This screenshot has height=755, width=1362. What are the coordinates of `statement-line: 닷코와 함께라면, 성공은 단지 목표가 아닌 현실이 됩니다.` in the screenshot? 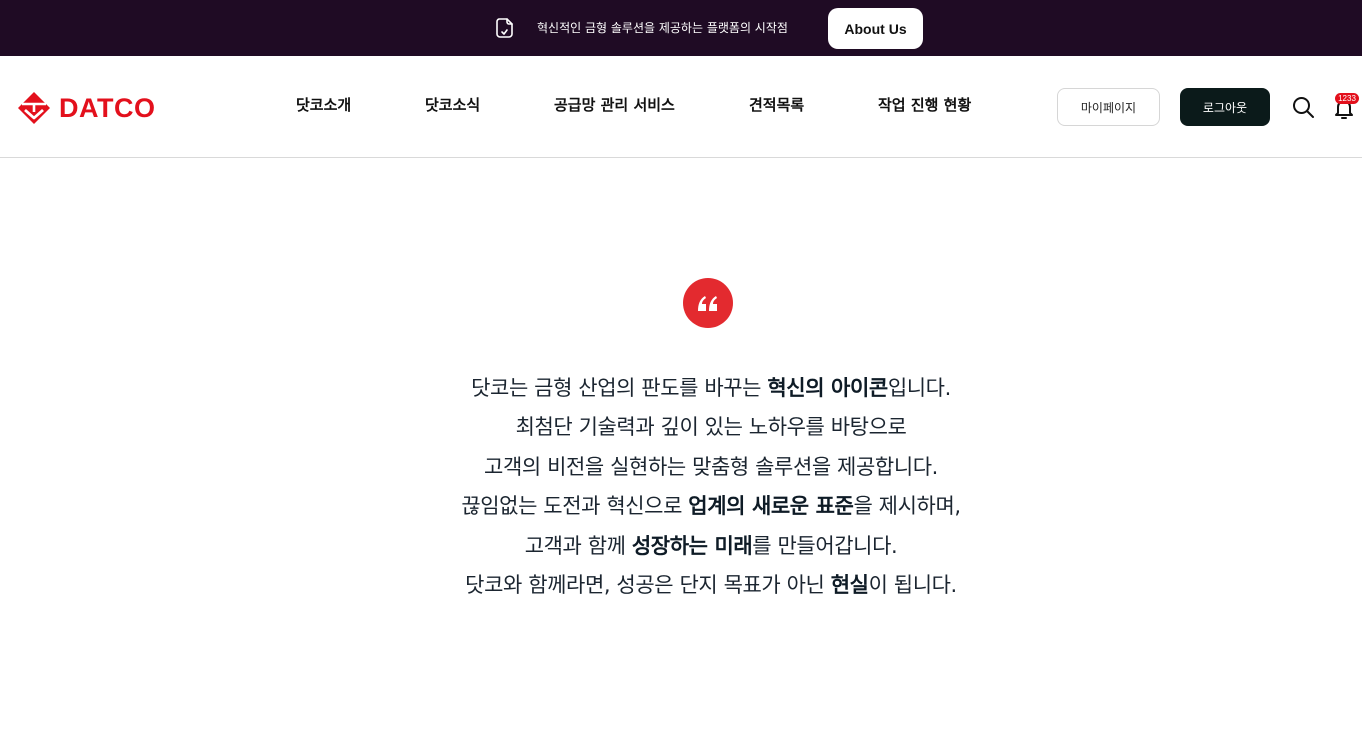 It's located at (711, 585).